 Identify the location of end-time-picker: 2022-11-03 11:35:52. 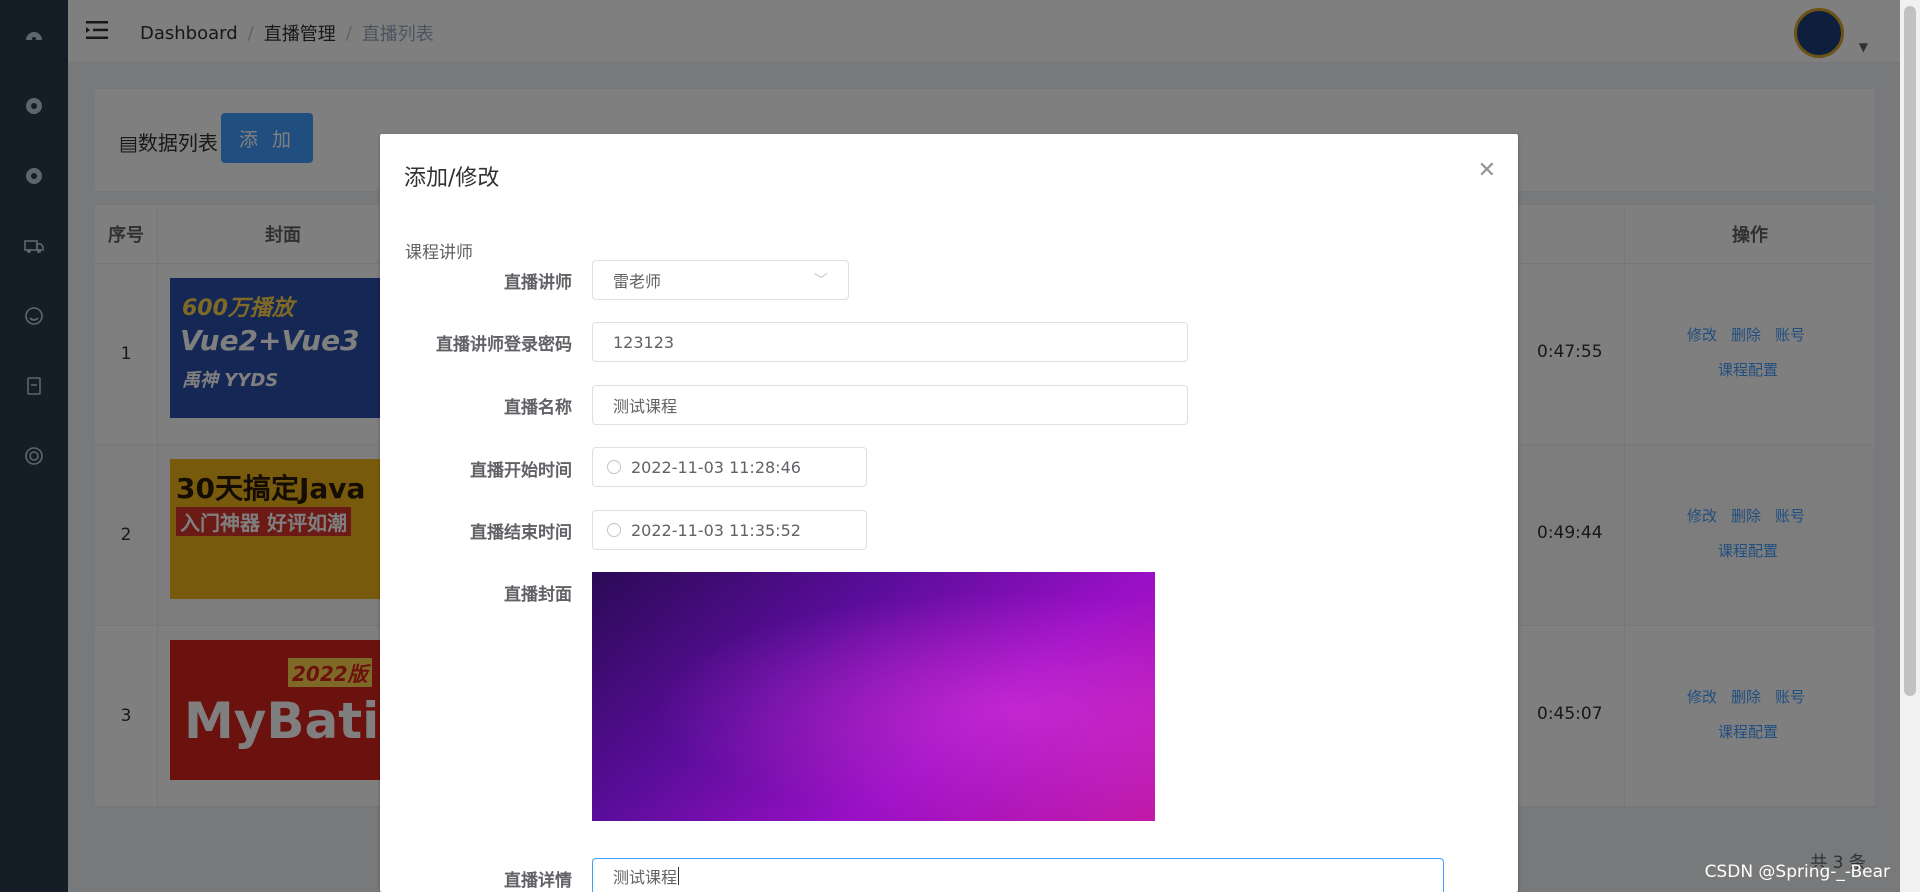
(729, 530).